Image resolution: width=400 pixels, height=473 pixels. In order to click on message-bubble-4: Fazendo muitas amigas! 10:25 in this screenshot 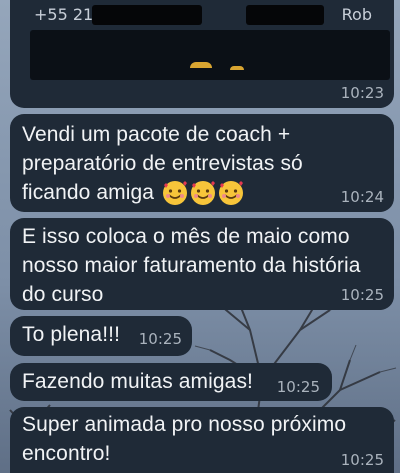, I will do `click(171, 382)`.